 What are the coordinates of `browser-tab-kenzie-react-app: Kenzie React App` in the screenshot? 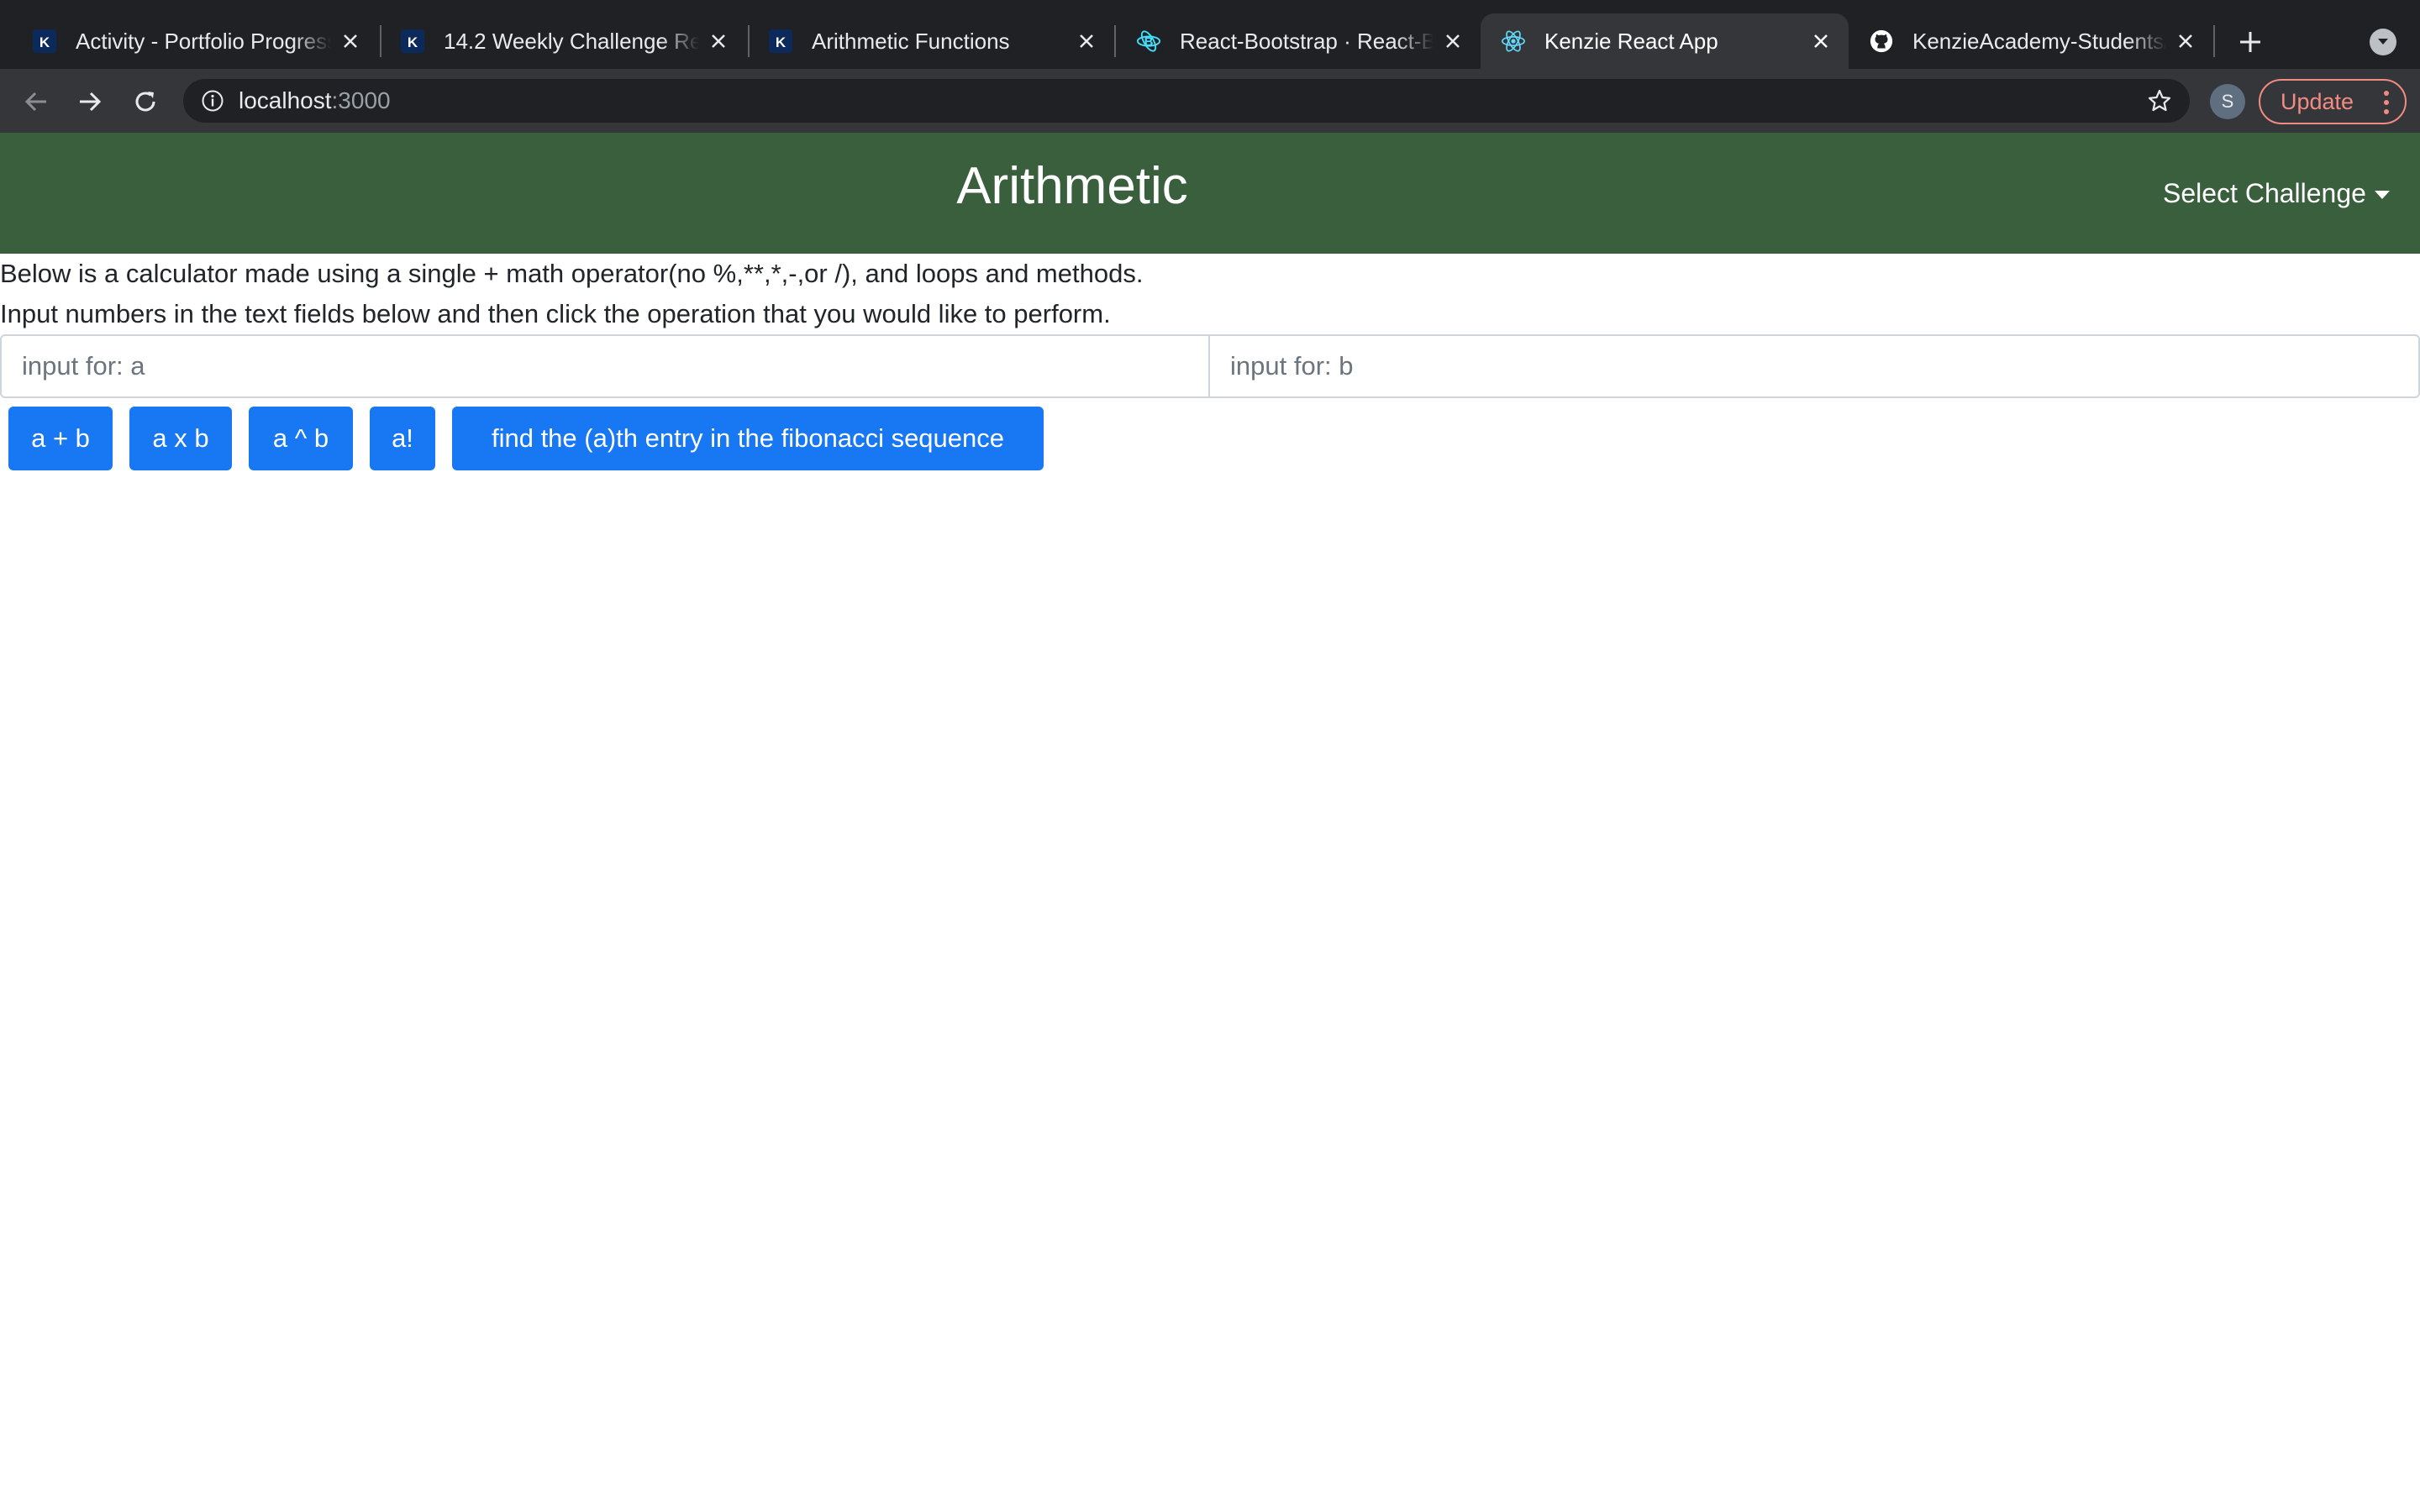 It's located at (1665, 41).